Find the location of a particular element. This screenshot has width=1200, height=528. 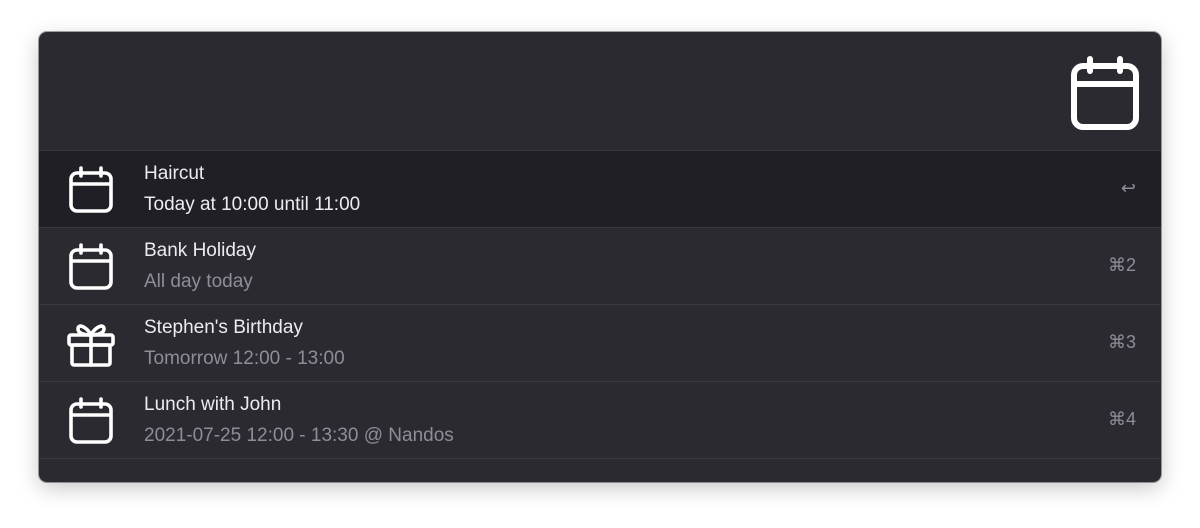

item-title: Stephen's Birthday is located at coordinates (223, 327).